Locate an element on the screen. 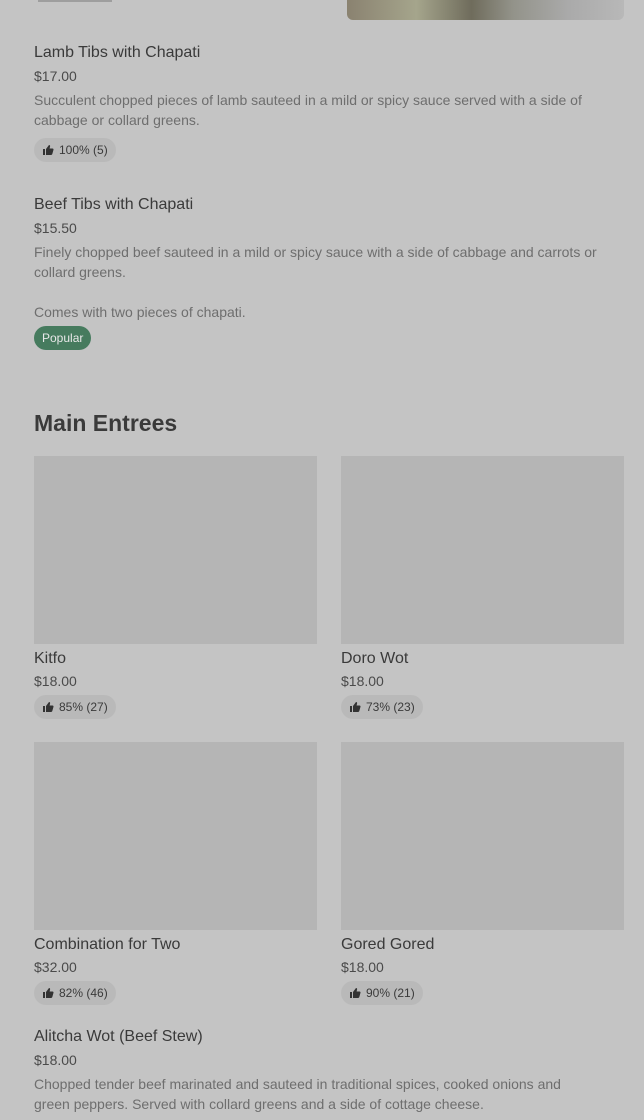  rating-badge: 82% (46) is located at coordinates (75, 993).